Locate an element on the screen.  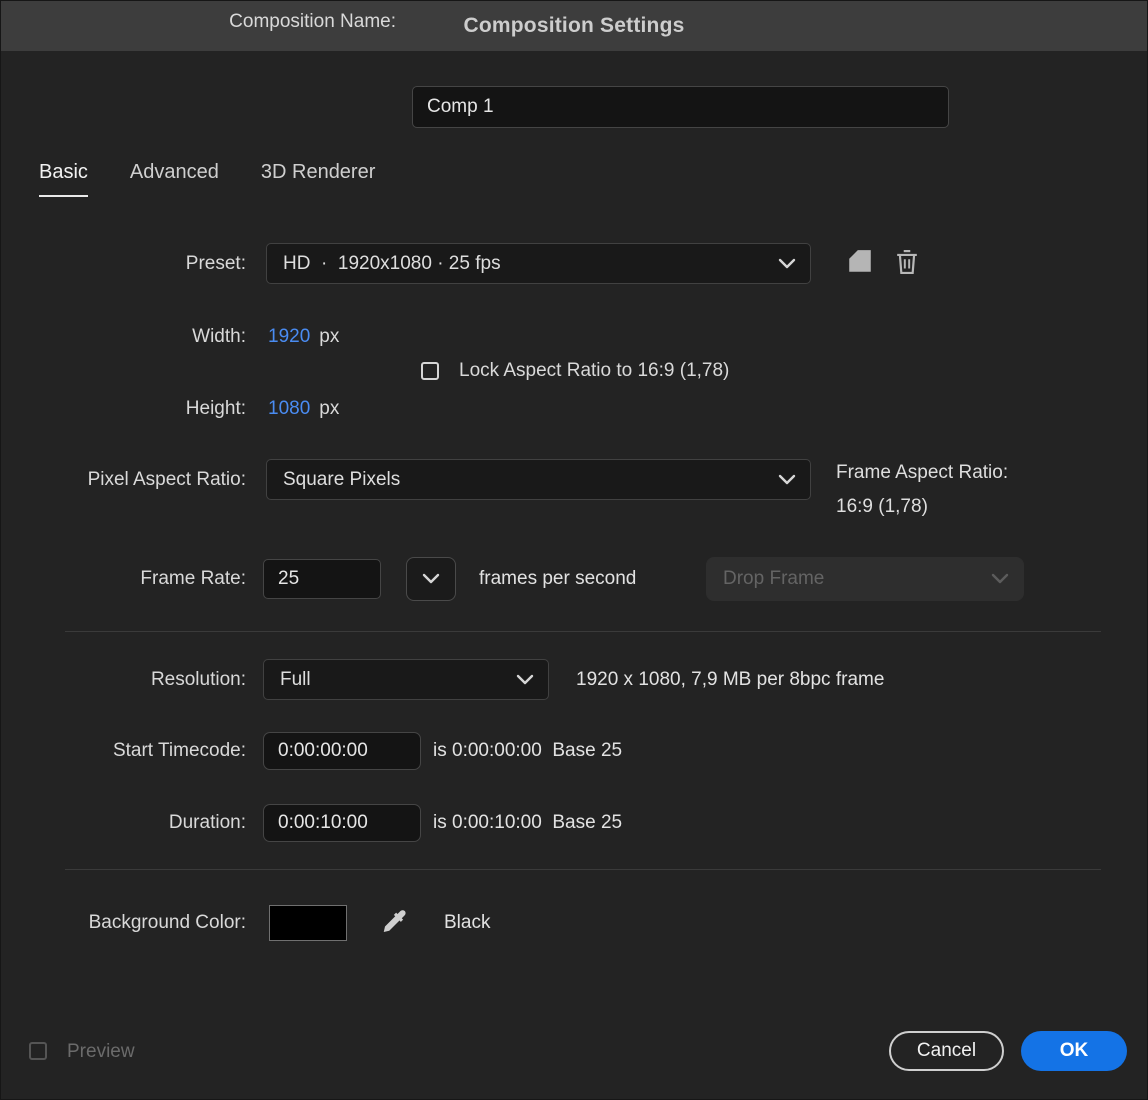
duration-info: is 0:00:10:00 Base 25 is located at coordinates (528, 822).